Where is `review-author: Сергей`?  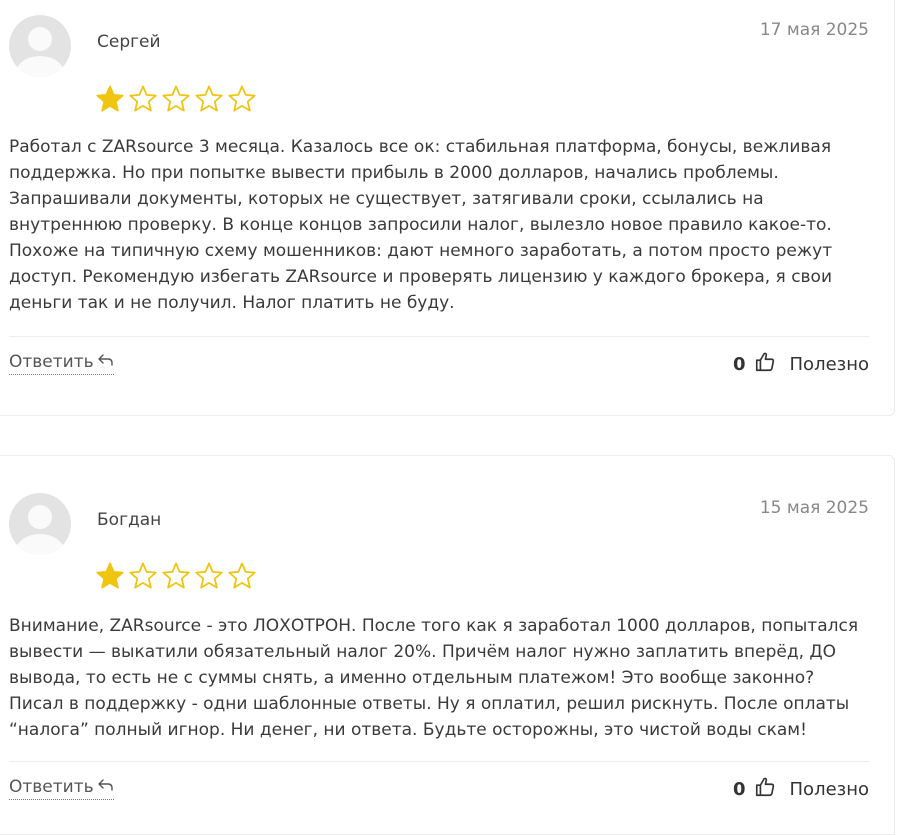
review-author: Сергей is located at coordinates (129, 42).